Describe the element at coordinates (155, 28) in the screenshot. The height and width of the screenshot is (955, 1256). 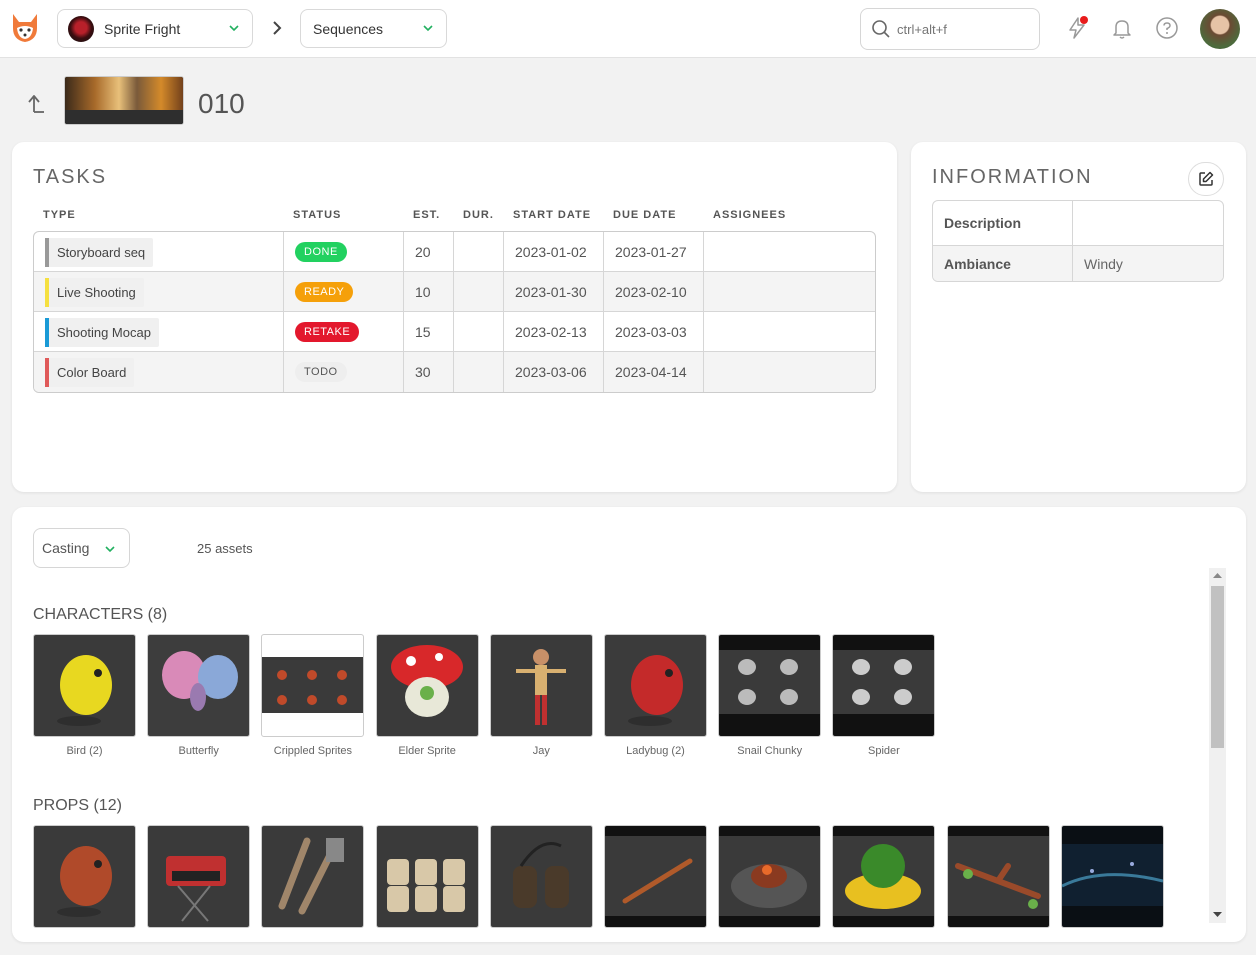
I see `production-select: Sprite Fright` at that location.